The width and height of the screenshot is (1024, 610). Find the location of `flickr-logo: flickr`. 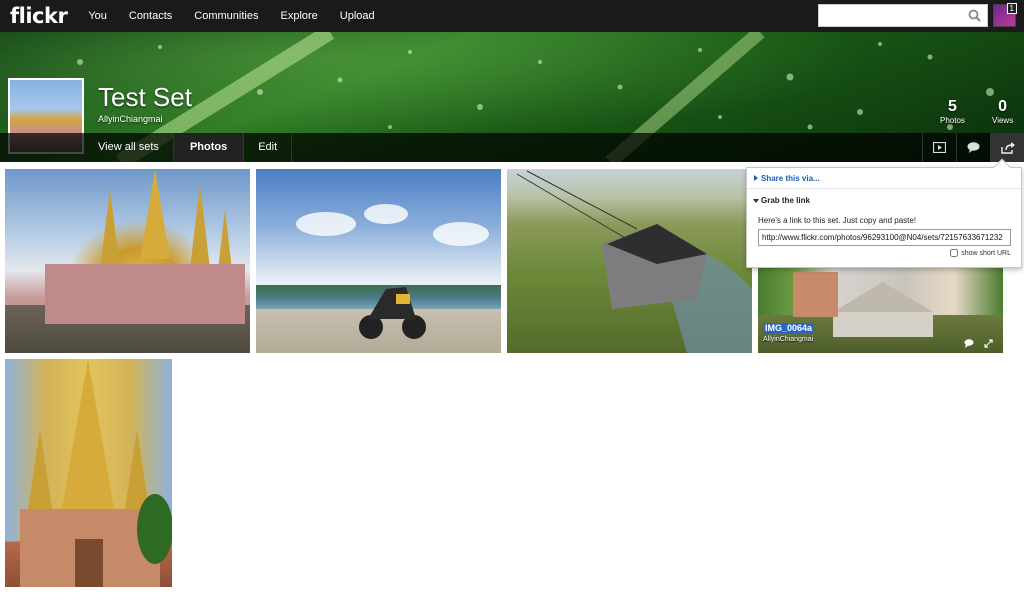

flickr-logo: flickr is located at coordinates (39, 16).